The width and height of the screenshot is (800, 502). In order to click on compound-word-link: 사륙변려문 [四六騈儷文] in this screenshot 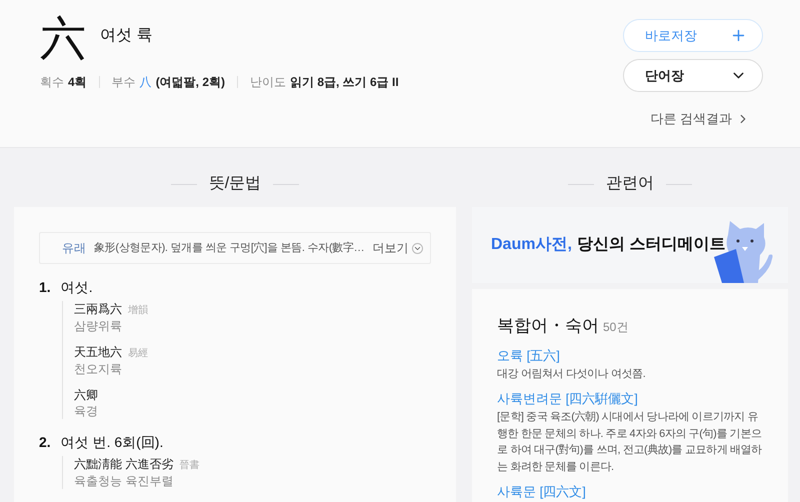, I will do `click(632, 399)`.